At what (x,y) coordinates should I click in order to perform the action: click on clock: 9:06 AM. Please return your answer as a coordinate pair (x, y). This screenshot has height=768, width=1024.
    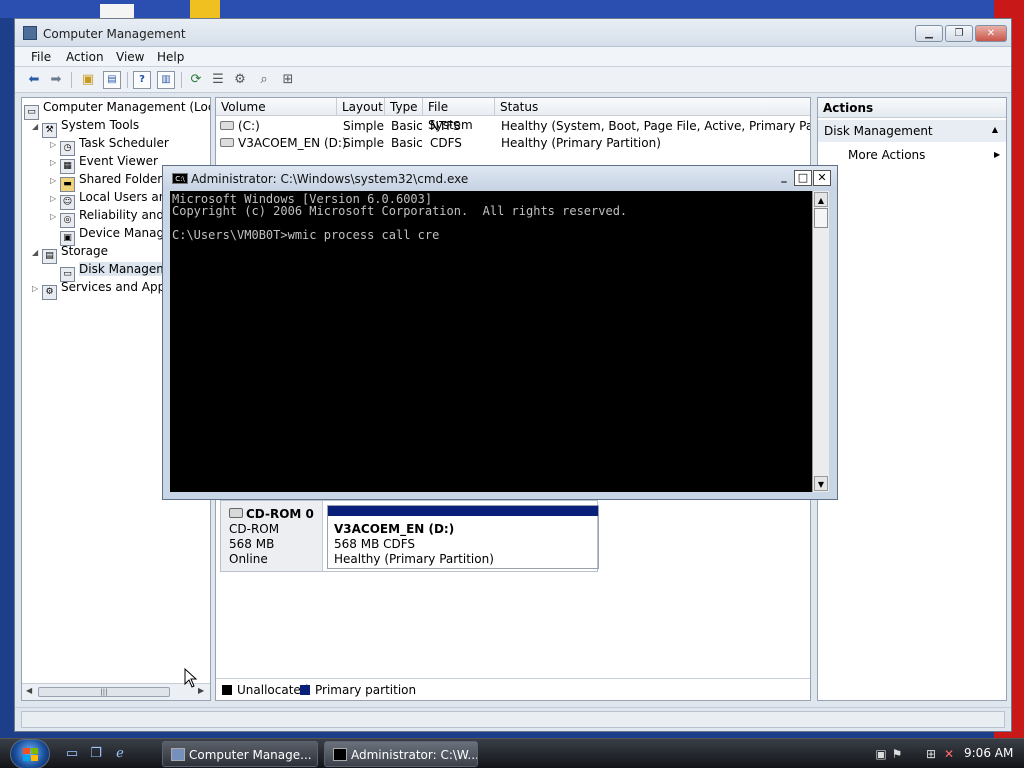
    Looking at the image, I should click on (988, 753).